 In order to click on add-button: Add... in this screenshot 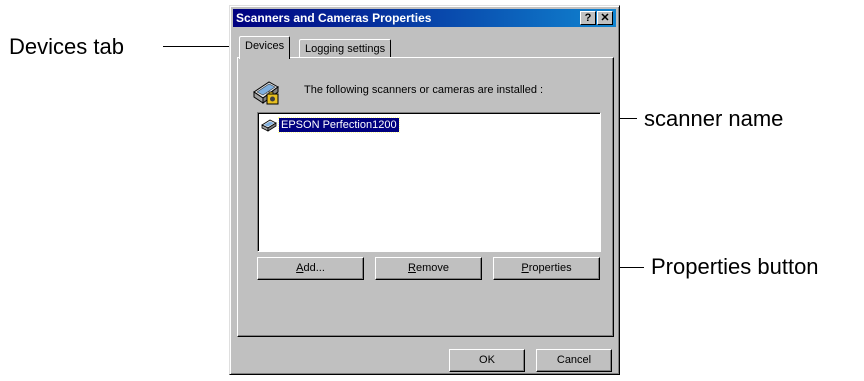, I will do `click(310, 268)`.